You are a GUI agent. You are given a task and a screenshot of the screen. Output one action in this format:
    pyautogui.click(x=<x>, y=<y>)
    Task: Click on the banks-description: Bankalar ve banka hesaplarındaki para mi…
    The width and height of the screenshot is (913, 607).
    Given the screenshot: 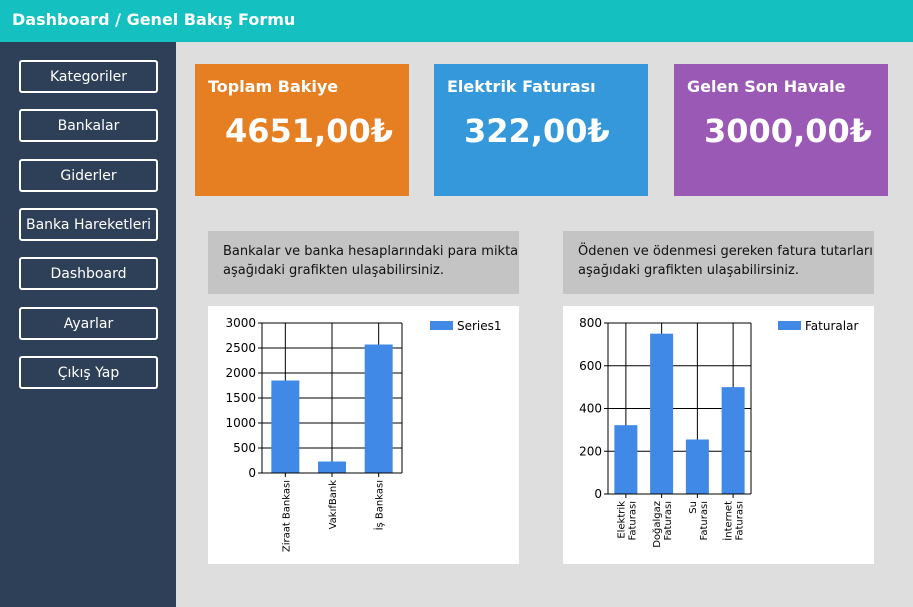 What is the action you would take?
    pyautogui.click(x=363, y=262)
    